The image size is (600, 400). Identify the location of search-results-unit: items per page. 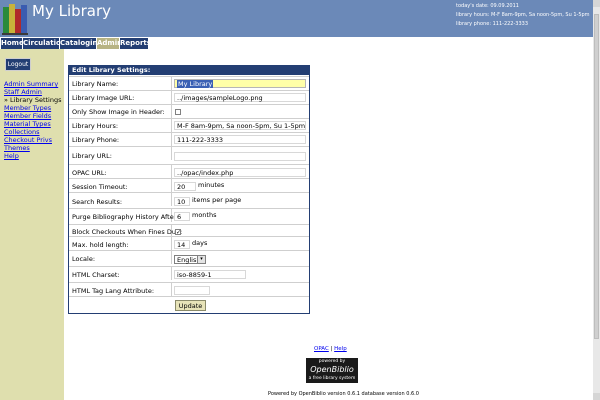
(217, 200).